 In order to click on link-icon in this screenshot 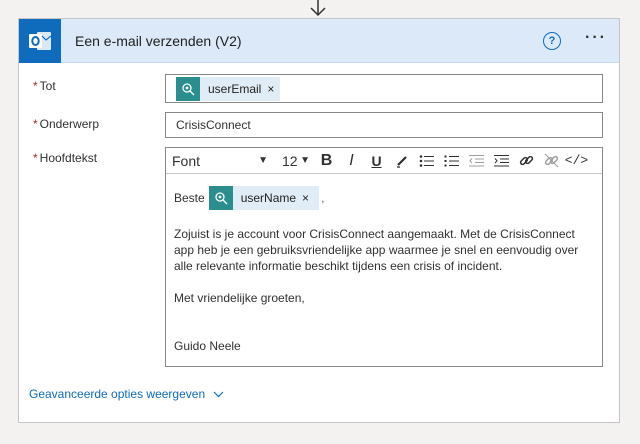, I will do `click(526, 161)`.